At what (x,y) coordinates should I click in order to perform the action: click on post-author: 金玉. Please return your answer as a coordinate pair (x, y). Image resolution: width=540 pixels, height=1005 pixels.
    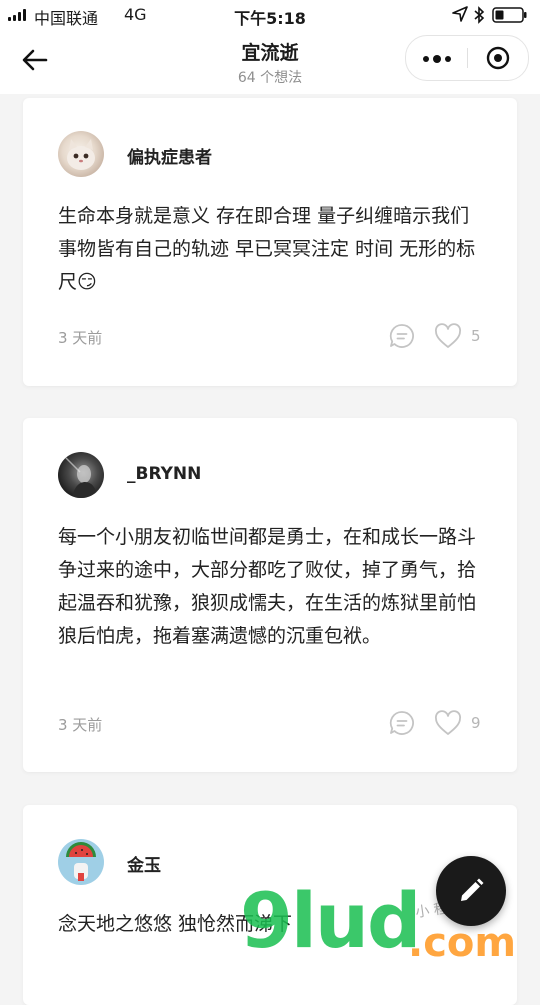
    Looking at the image, I should click on (144, 863).